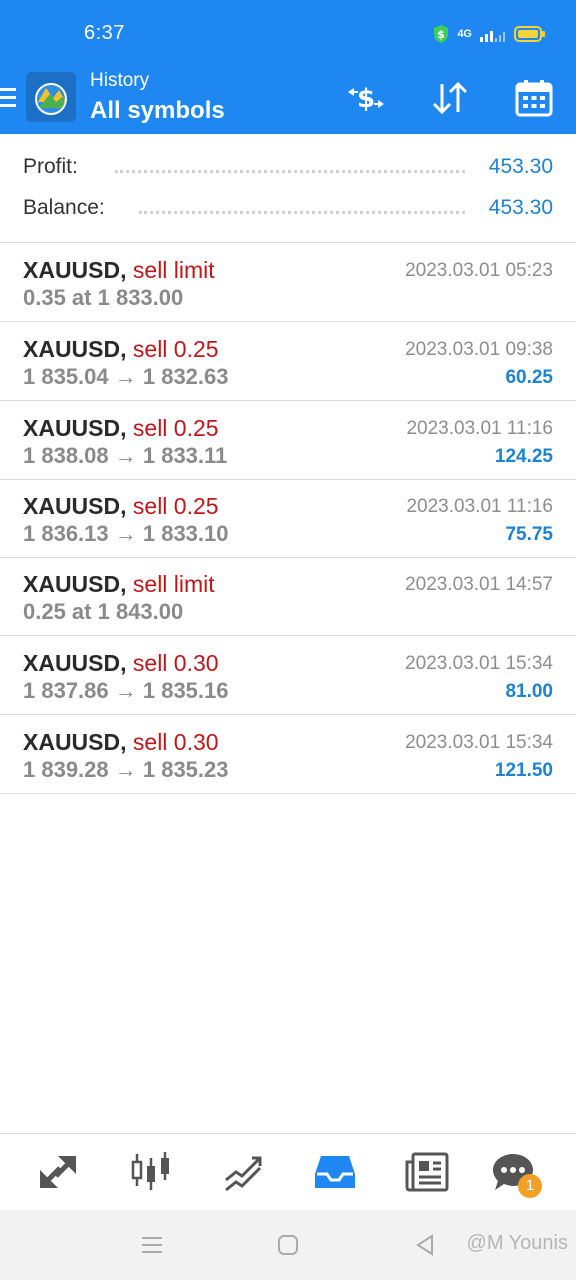  I want to click on deal-details: 1 838.08 → 1 833.11, so click(125, 455).